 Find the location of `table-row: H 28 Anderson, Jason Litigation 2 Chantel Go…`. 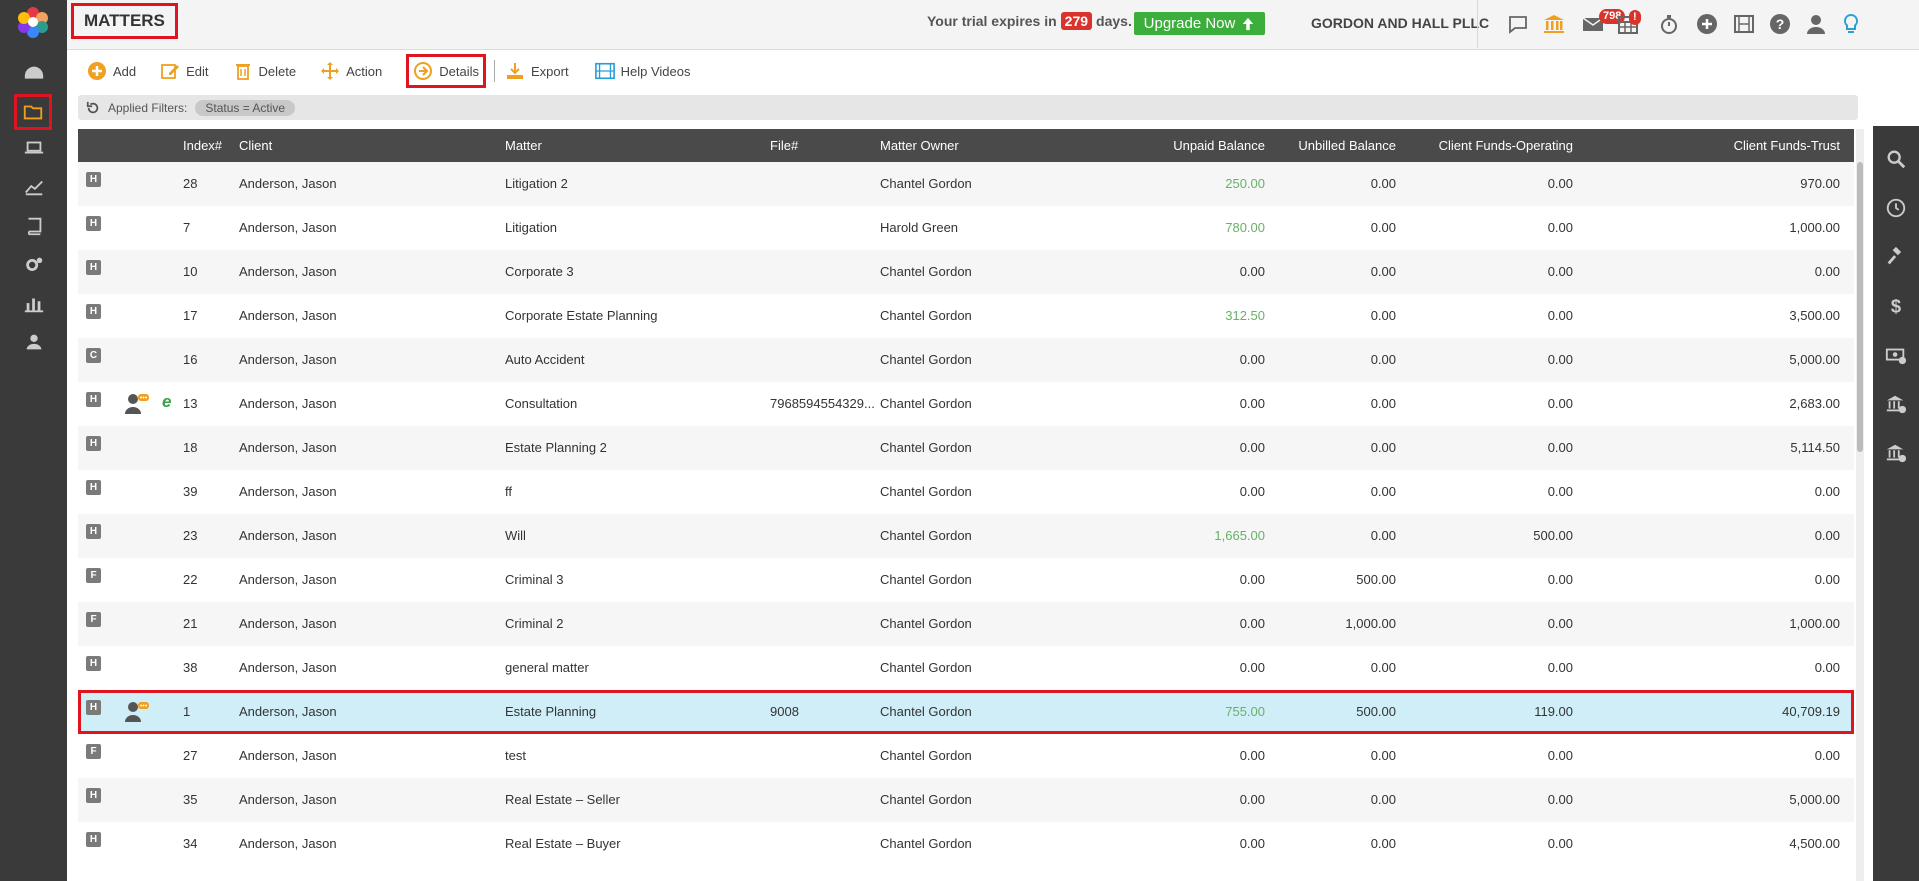

table-row: H 28 Anderson, Jason Litigation 2 Chantel Go… is located at coordinates (966, 184).